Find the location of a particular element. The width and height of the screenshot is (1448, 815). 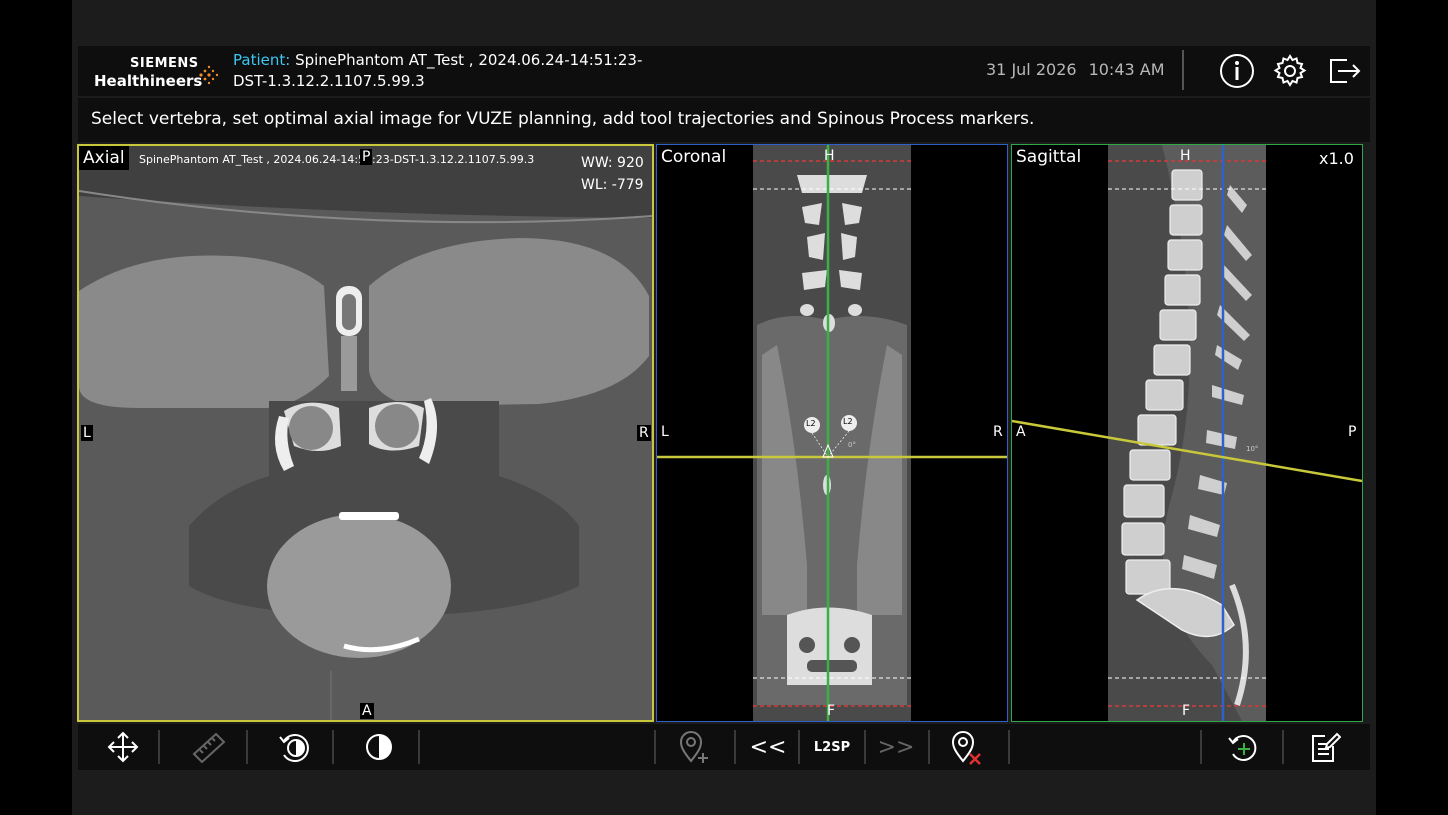

coronal-orient-top: H is located at coordinates (829, 156).